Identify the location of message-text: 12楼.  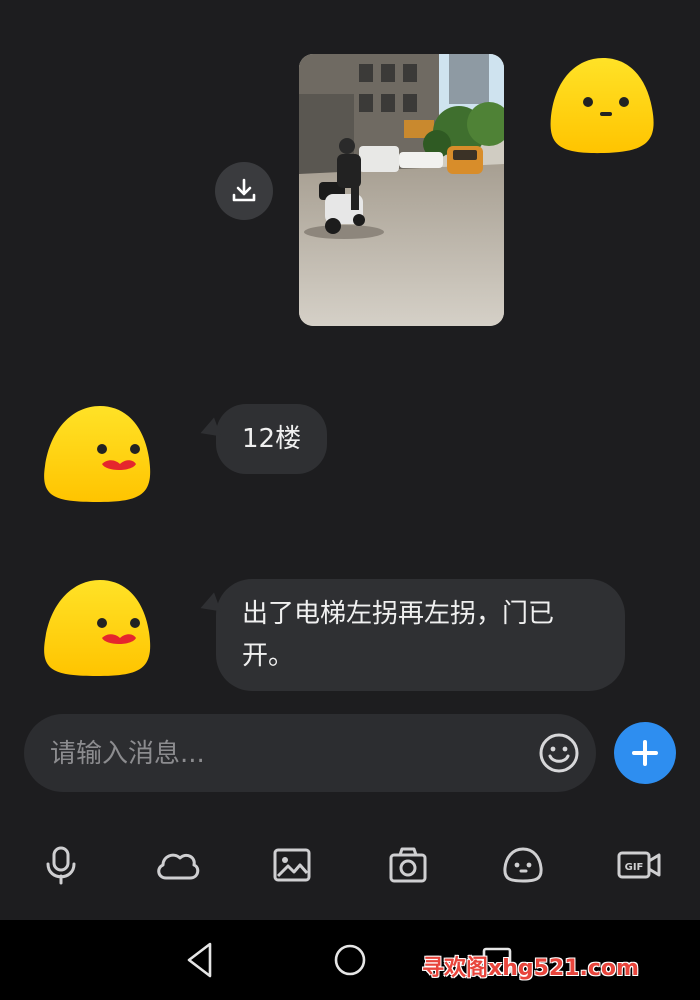
(272, 439).